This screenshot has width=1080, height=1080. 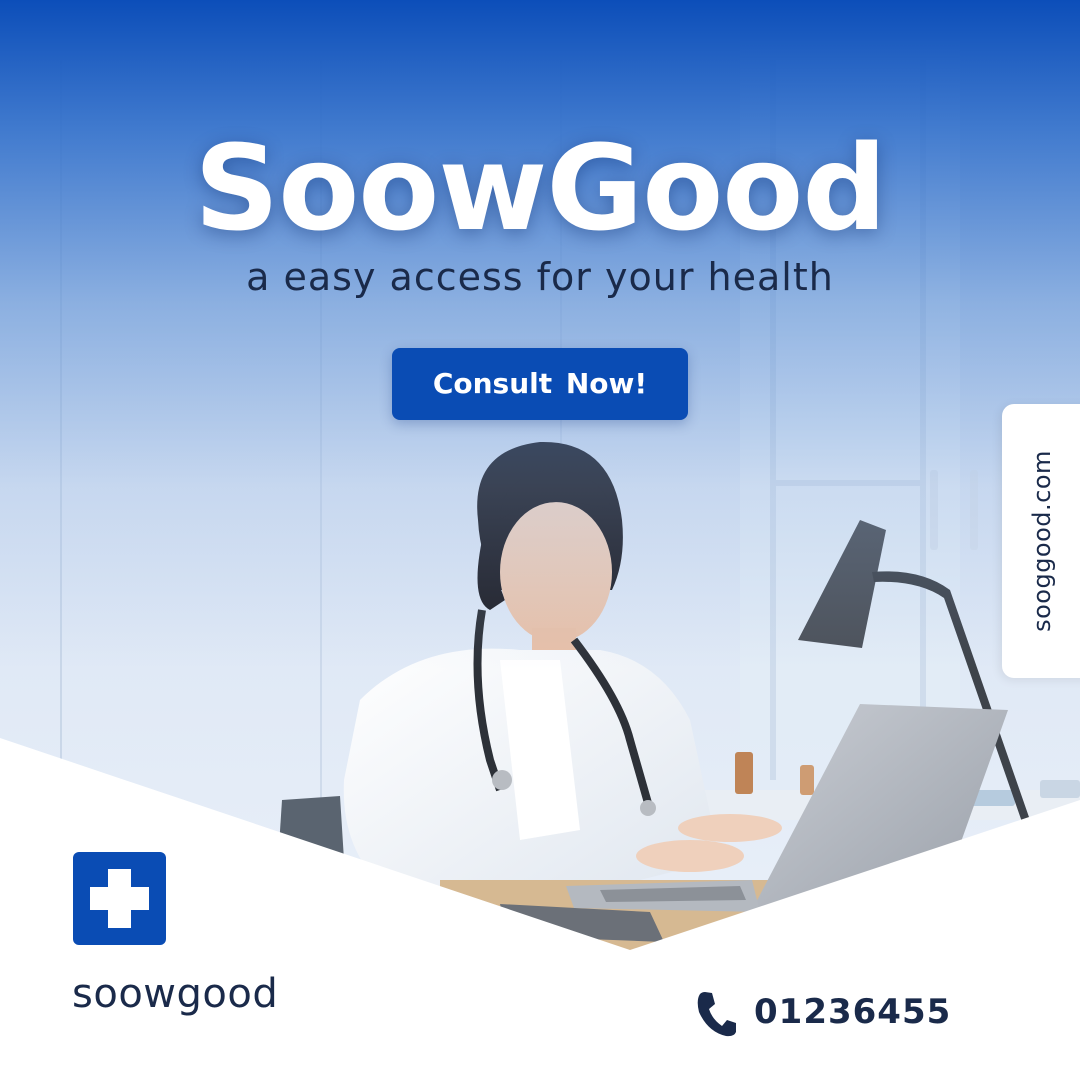 What do you see at coordinates (852, 1012) in the screenshot?
I see `phone-number: 01236455` at bounding box center [852, 1012].